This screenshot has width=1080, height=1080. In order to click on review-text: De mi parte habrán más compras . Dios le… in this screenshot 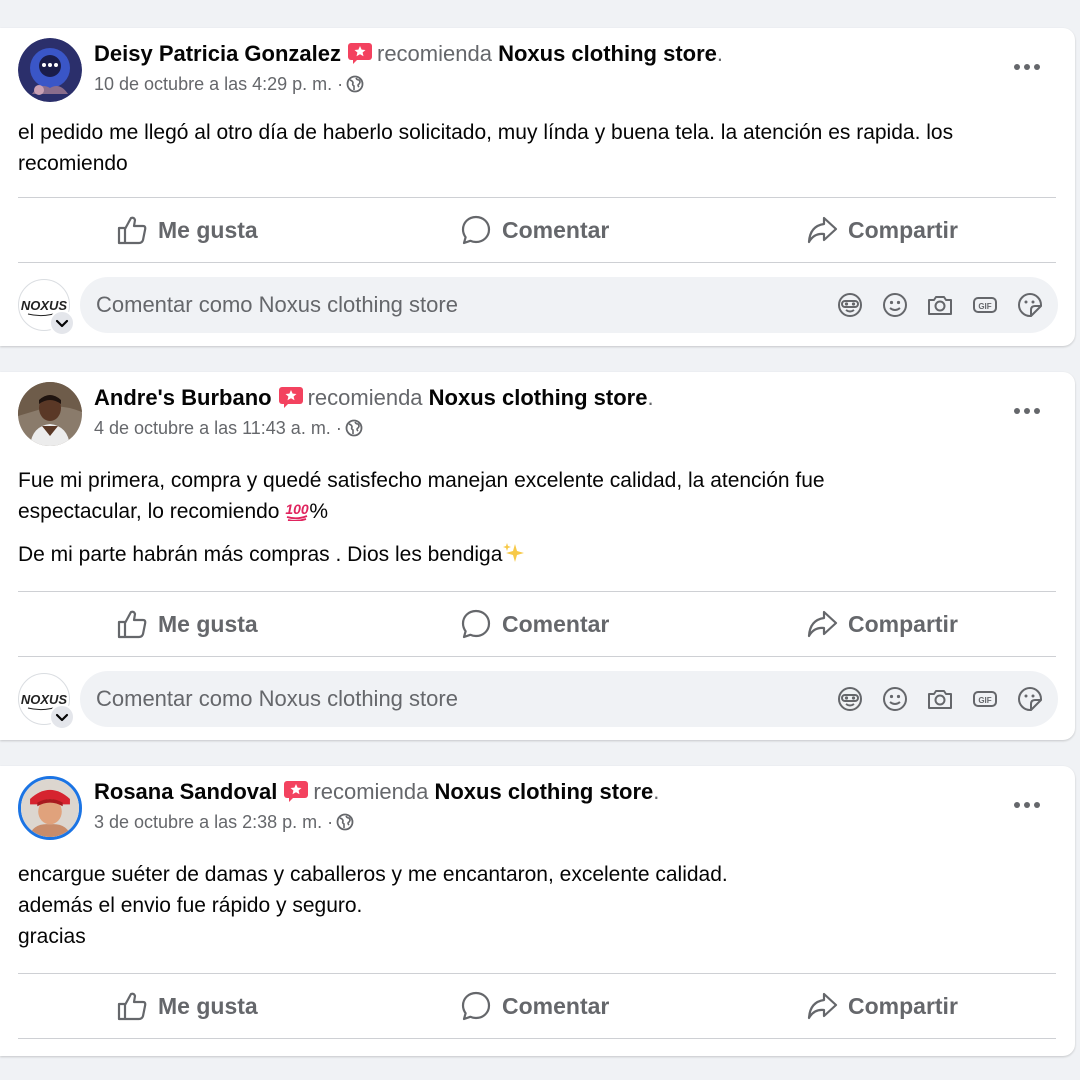, I will do `click(260, 554)`.